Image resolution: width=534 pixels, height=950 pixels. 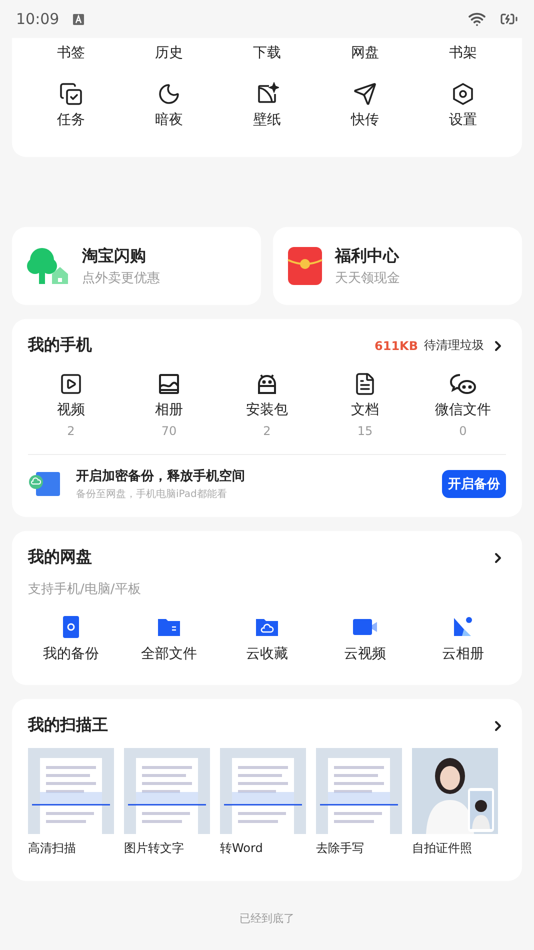 I want to click on scan-tool-label: 图片转文字, so click(x=167, y=848).